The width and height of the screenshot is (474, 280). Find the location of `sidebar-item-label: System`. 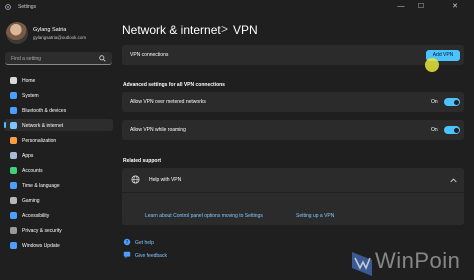

sidebar-item-label: System is located at coordinates (30, 95).